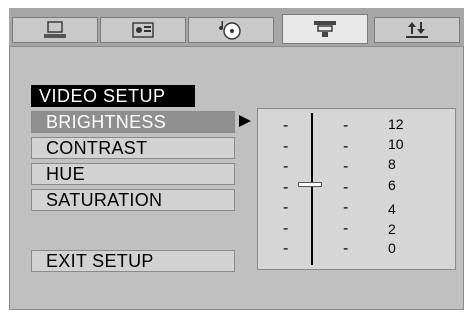  What do you see at coordinates (133, 200) in the screenshot?
I see `menu-item-saturation: SATURATION` at bounding box center [133, 200].